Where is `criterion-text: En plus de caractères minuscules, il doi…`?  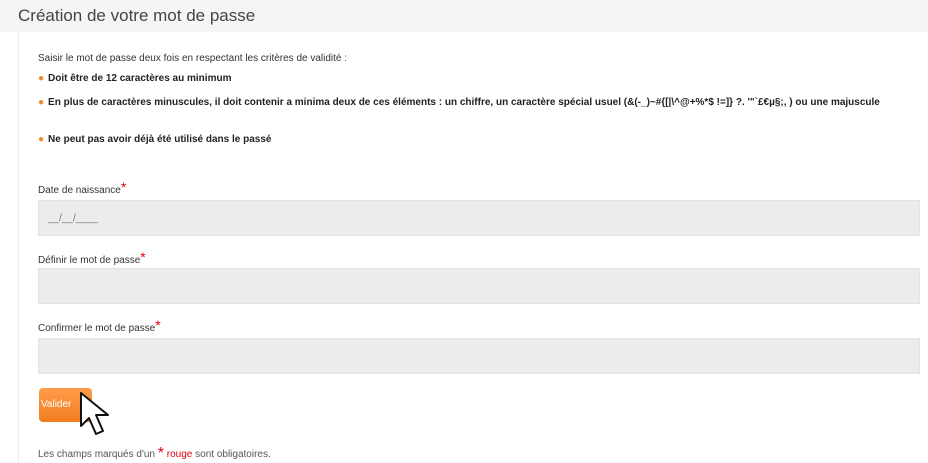
criterion-text: En plus de caractères minuscules, il doi… is located at coordinates (464, 102).